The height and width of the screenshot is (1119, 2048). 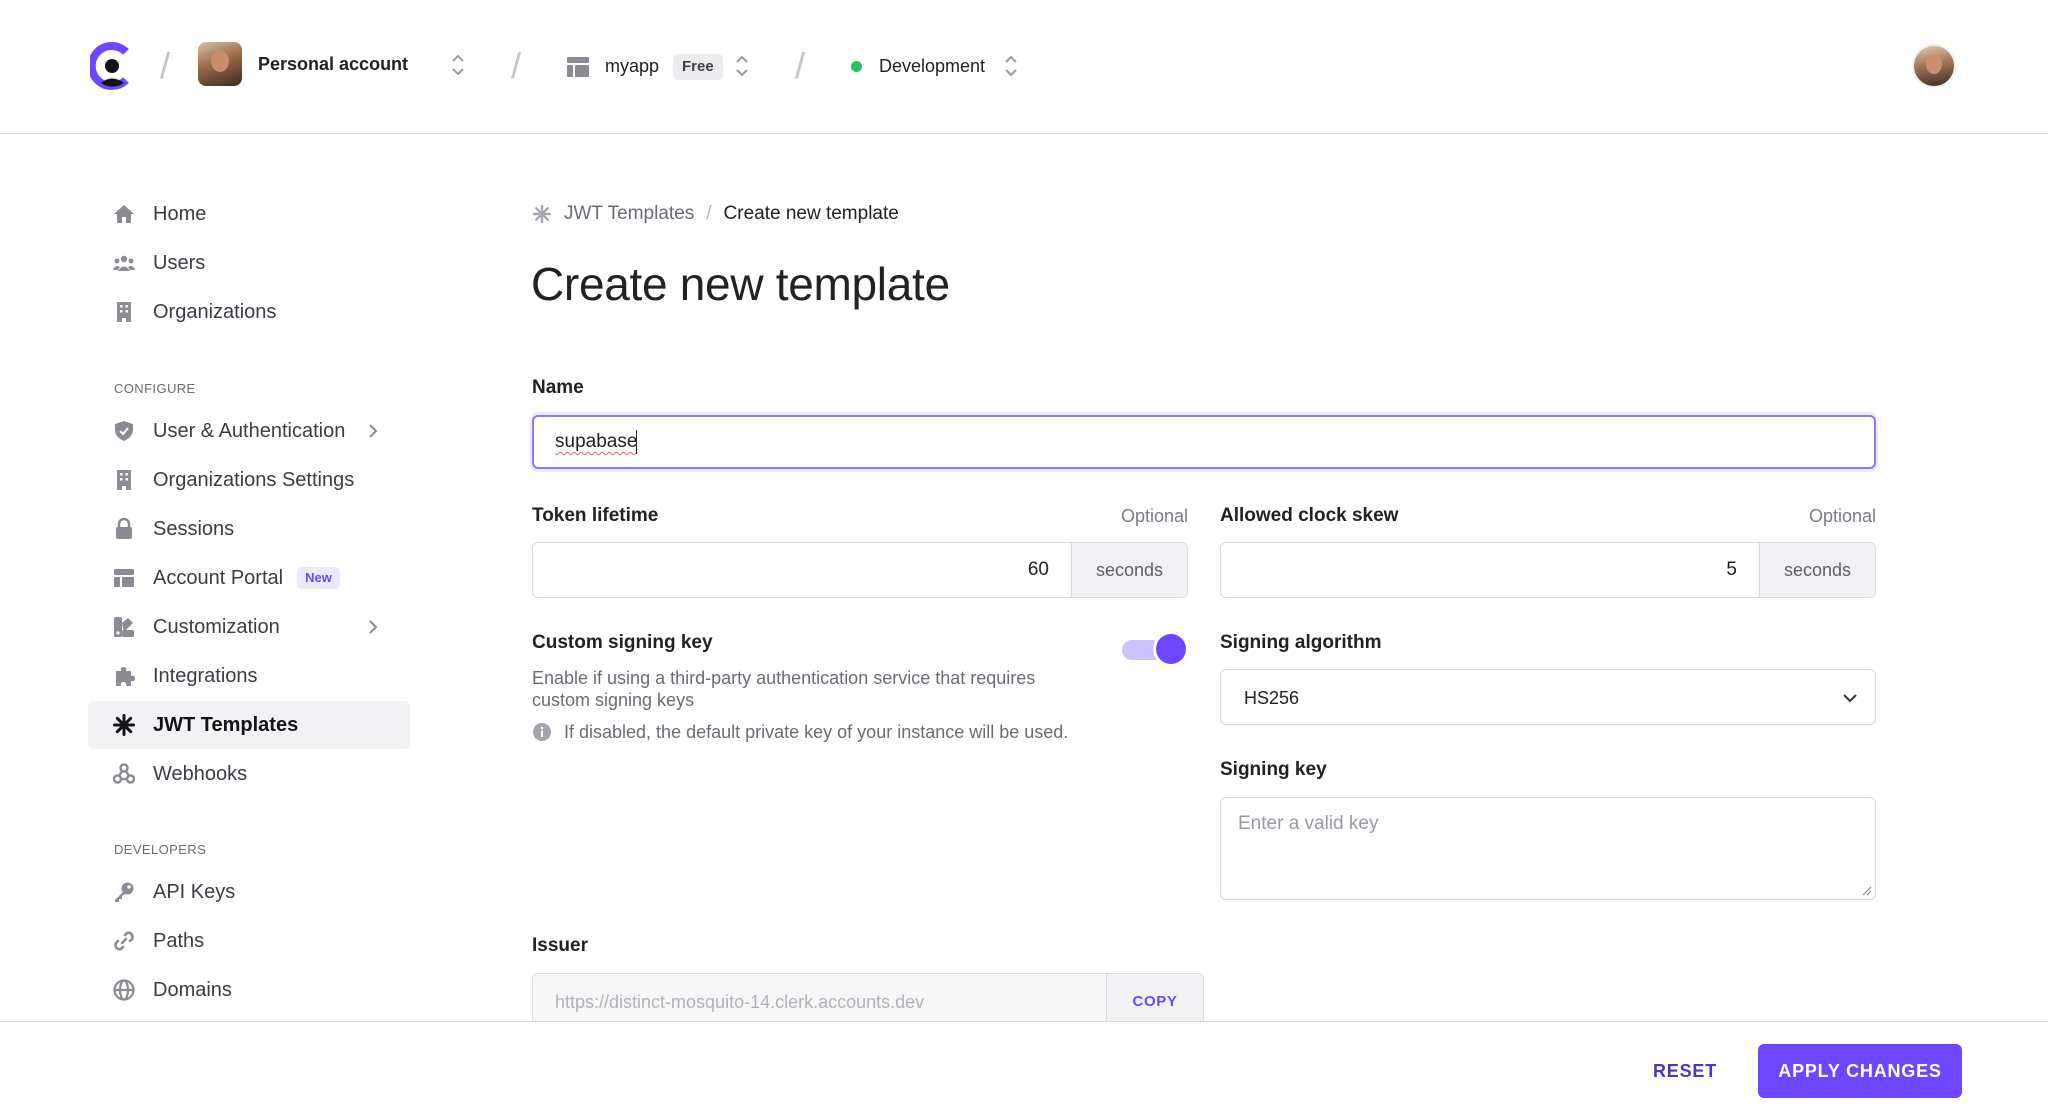 I want to click on clock-skew-field: 5 seconds, so click(x=1548, y=570).